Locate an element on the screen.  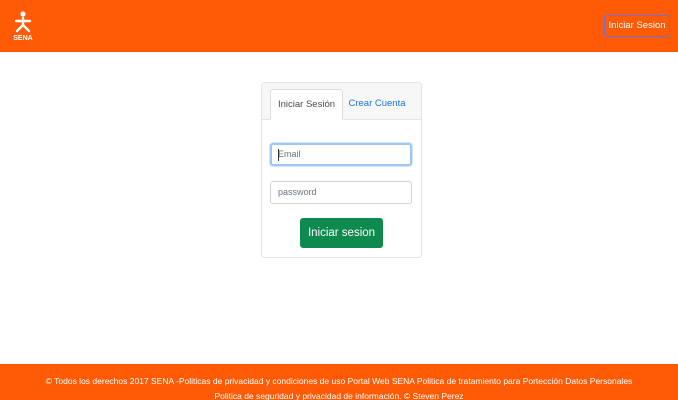
tab-crear-cuenta: Crear Cuenta is located at coordinates (377, 104).